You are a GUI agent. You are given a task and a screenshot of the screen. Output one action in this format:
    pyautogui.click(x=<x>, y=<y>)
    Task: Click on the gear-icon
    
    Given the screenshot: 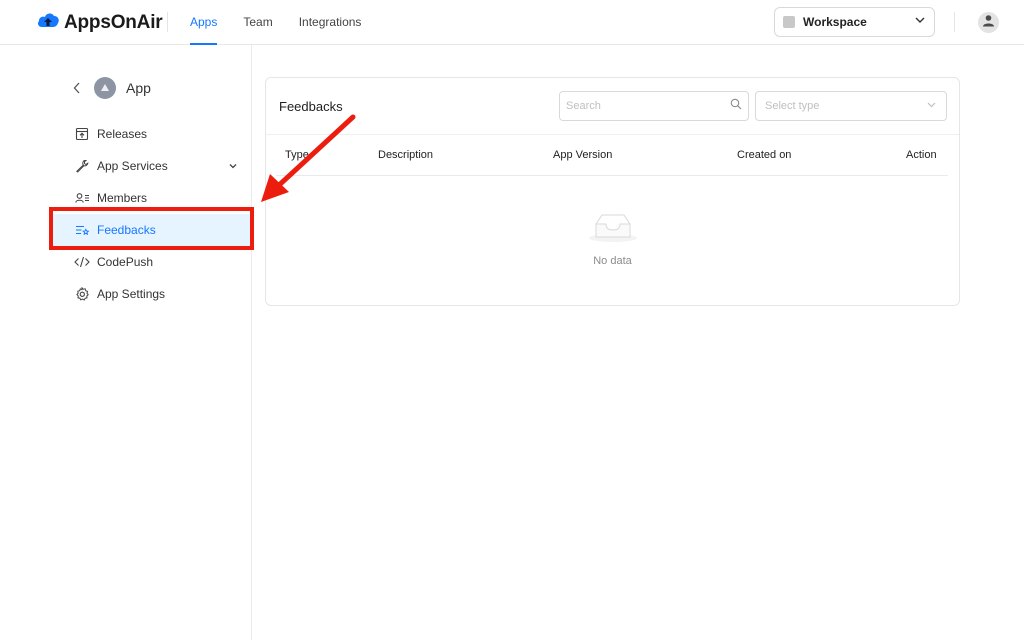 What is the action you would take?
    pyautogui.click(x=82, y=294)
    